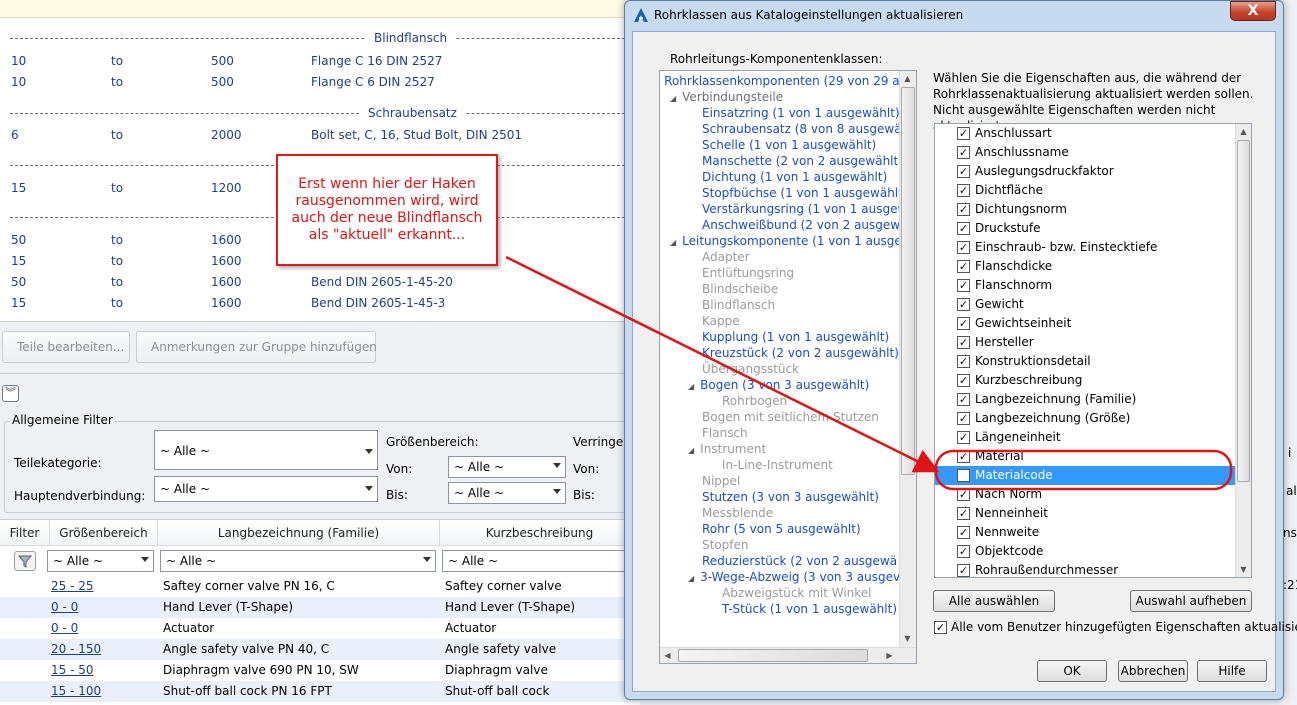 This screenshot has height=705, width=1297. I want to click on property-item: ✓ Flanschnorm, so click(1085, 285).